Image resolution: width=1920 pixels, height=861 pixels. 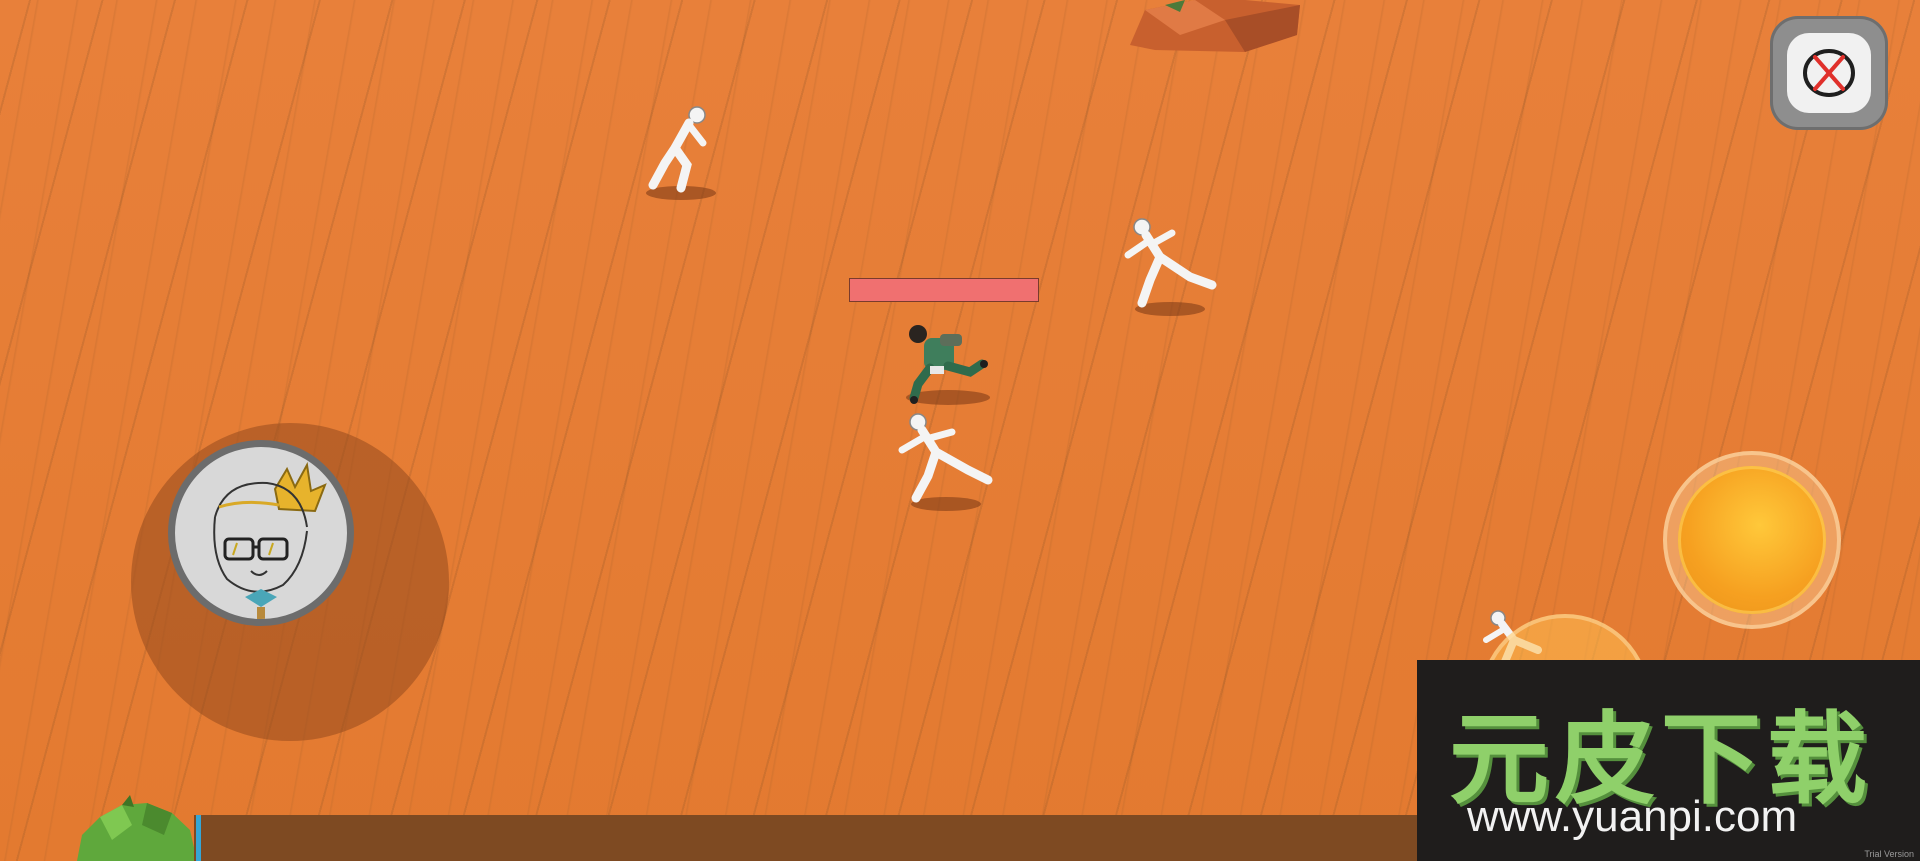 I want to click on close-x-icon, so click(x=1829, y=73).